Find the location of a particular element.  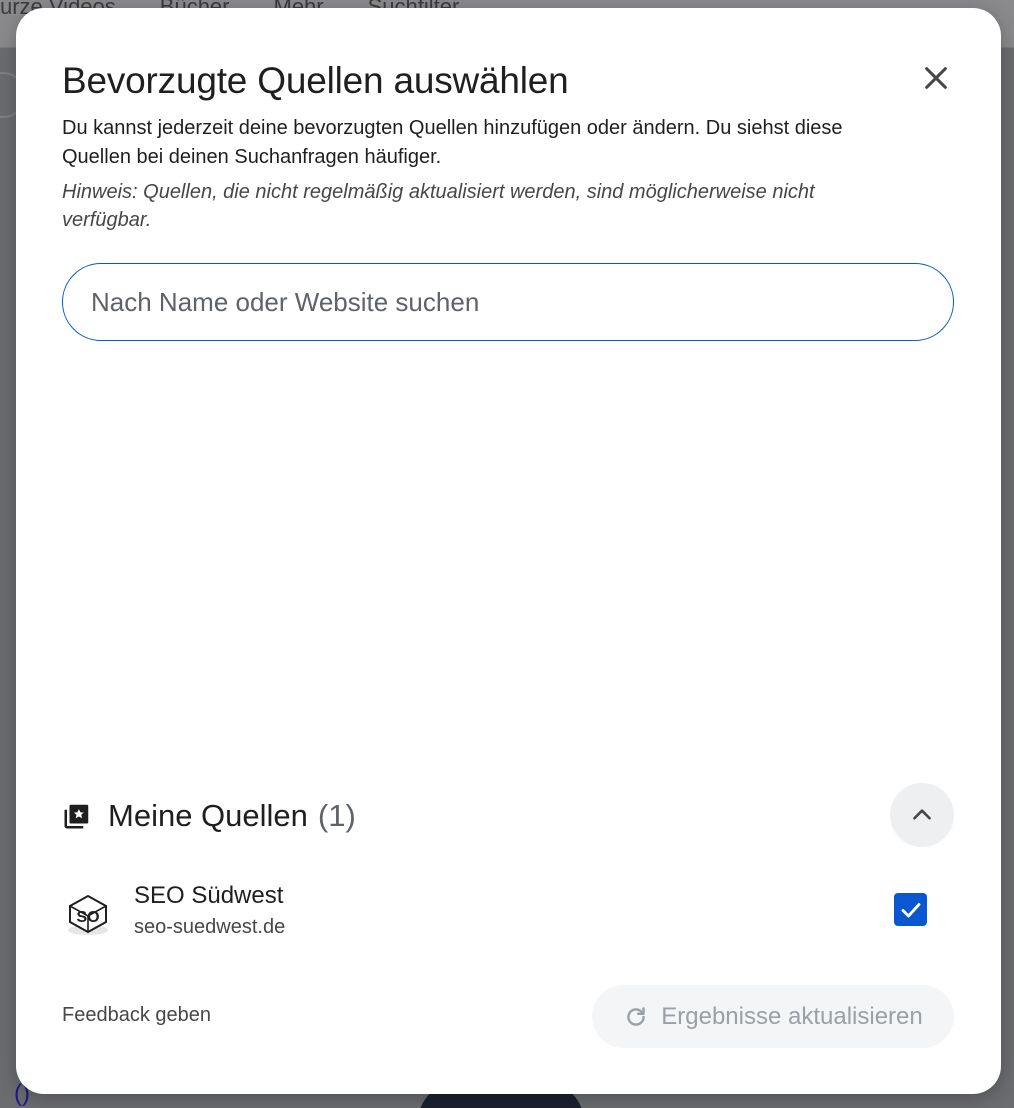

refresh-results-button: Ergebnisse aktualisieren is located at coordinates (773, 1016).